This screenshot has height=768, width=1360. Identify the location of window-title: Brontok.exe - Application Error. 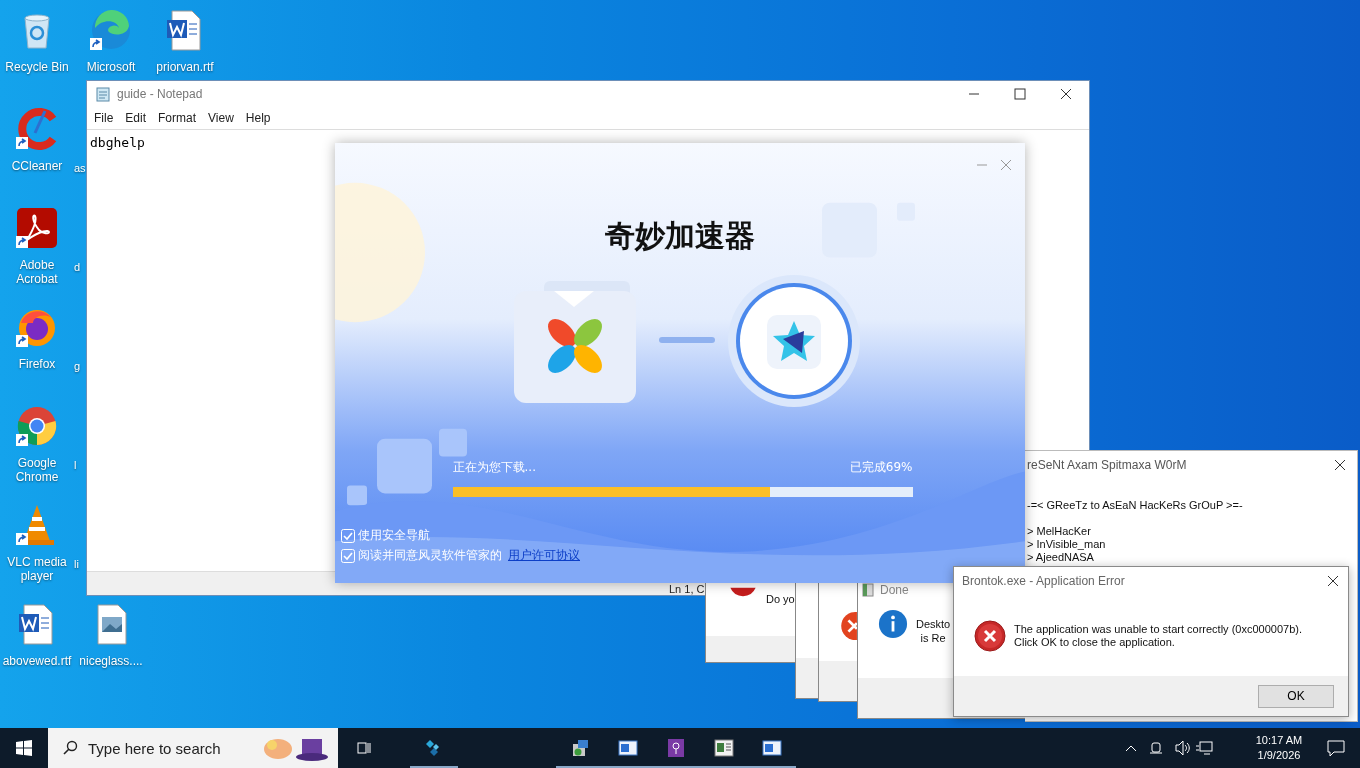
(1043, 581).